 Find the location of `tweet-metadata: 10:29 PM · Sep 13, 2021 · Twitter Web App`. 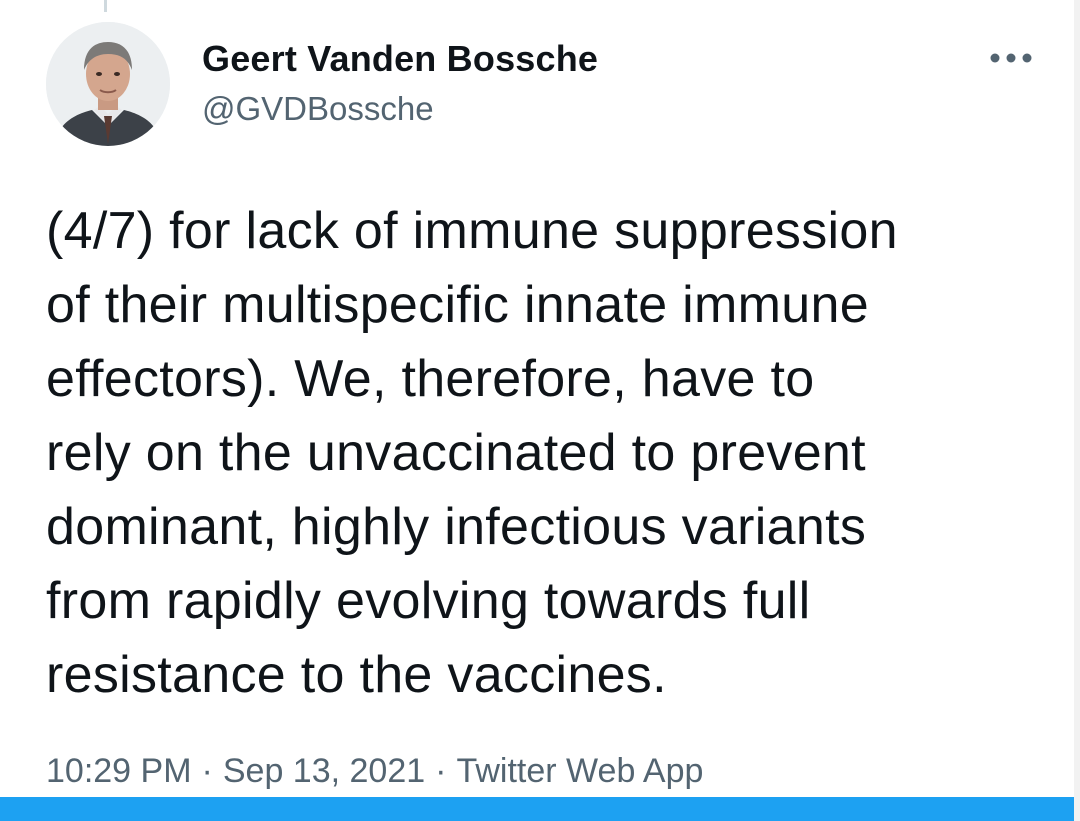

tweet-metadata: 10:29 PM · Sep 13, 2021 · Twitter Web App is located at coordinates (374, 771).